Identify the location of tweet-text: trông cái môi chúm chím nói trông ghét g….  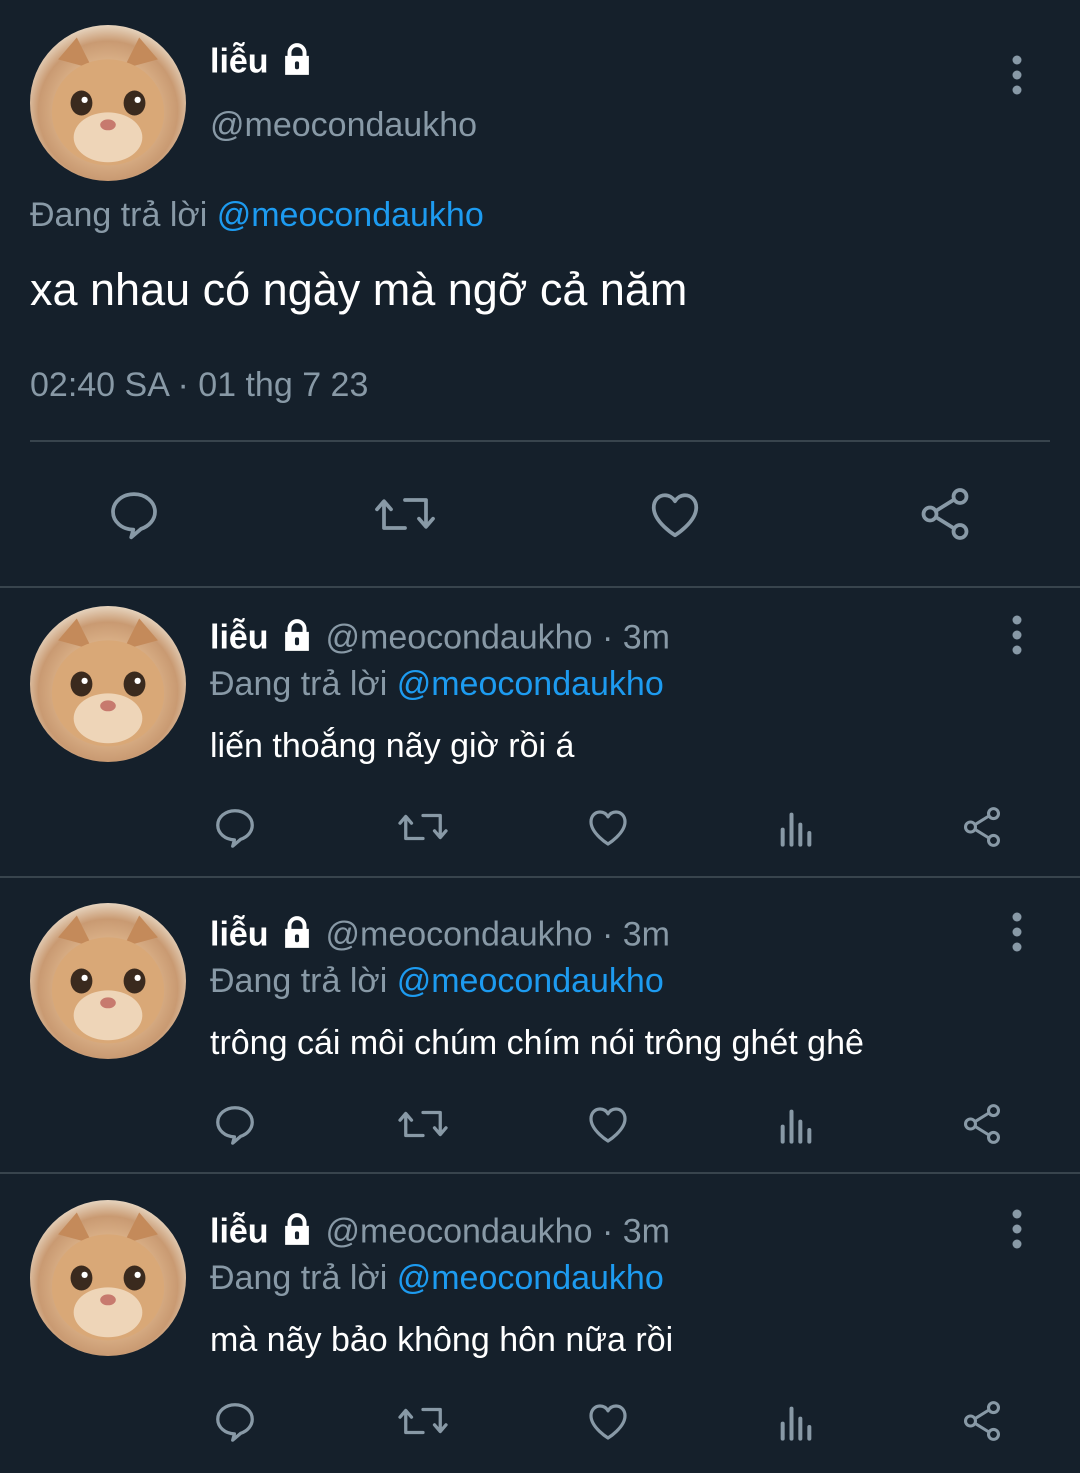
(537, 1043).